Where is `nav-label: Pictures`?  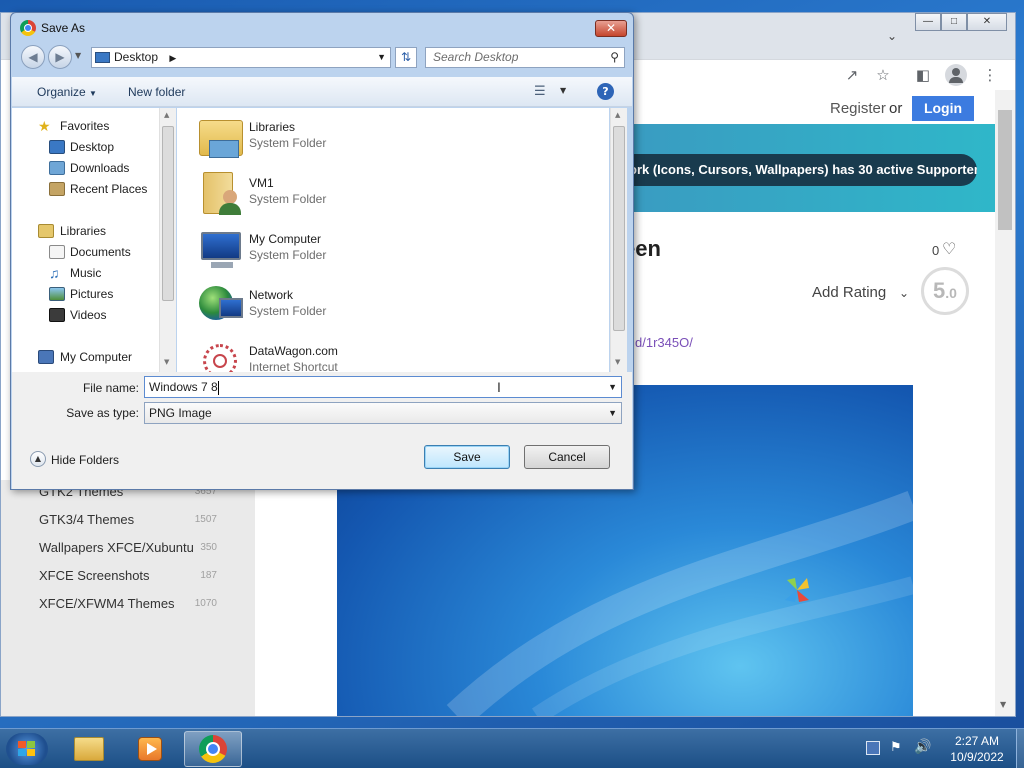
nav-label: Pictures is located at coordinates (92, 294).